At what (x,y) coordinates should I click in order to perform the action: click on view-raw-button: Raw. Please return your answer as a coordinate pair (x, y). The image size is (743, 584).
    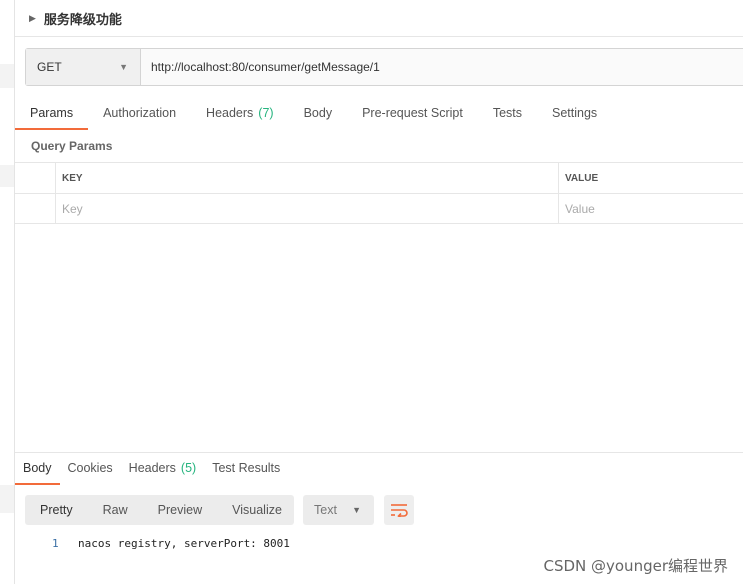
    Looking at the image, I should click on (115, 510).